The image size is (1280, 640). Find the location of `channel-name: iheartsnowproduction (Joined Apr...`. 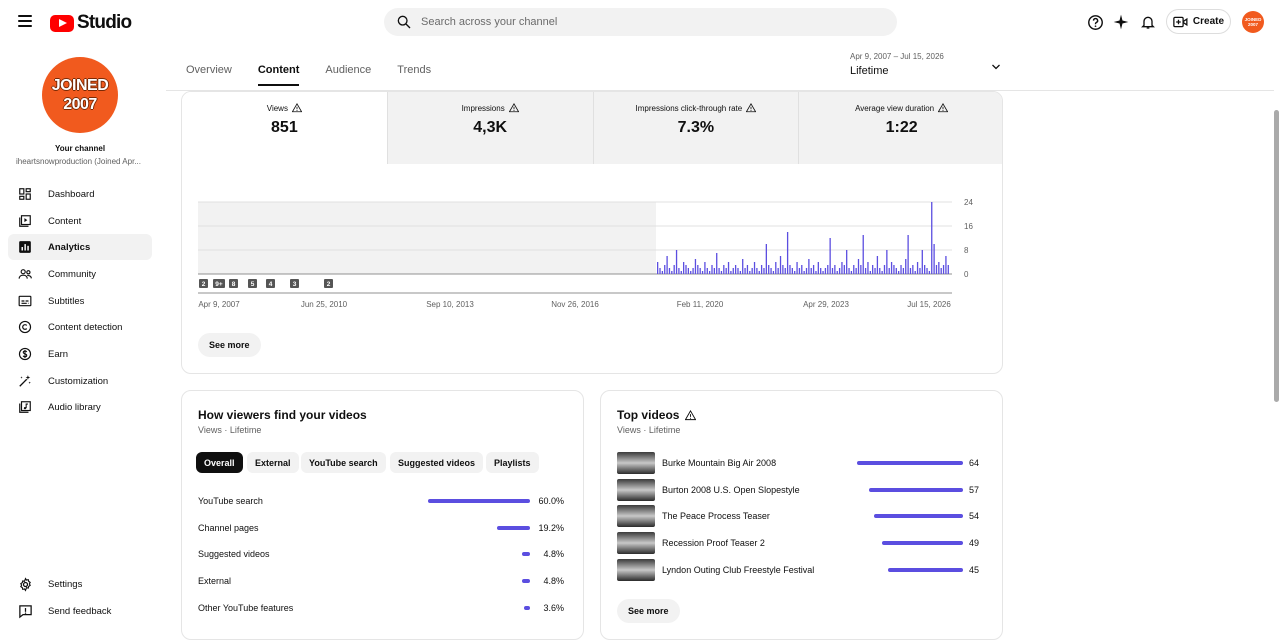

channel-name: iheartsnowproduction (Joined Apr... is located at coordinates (78, 161).